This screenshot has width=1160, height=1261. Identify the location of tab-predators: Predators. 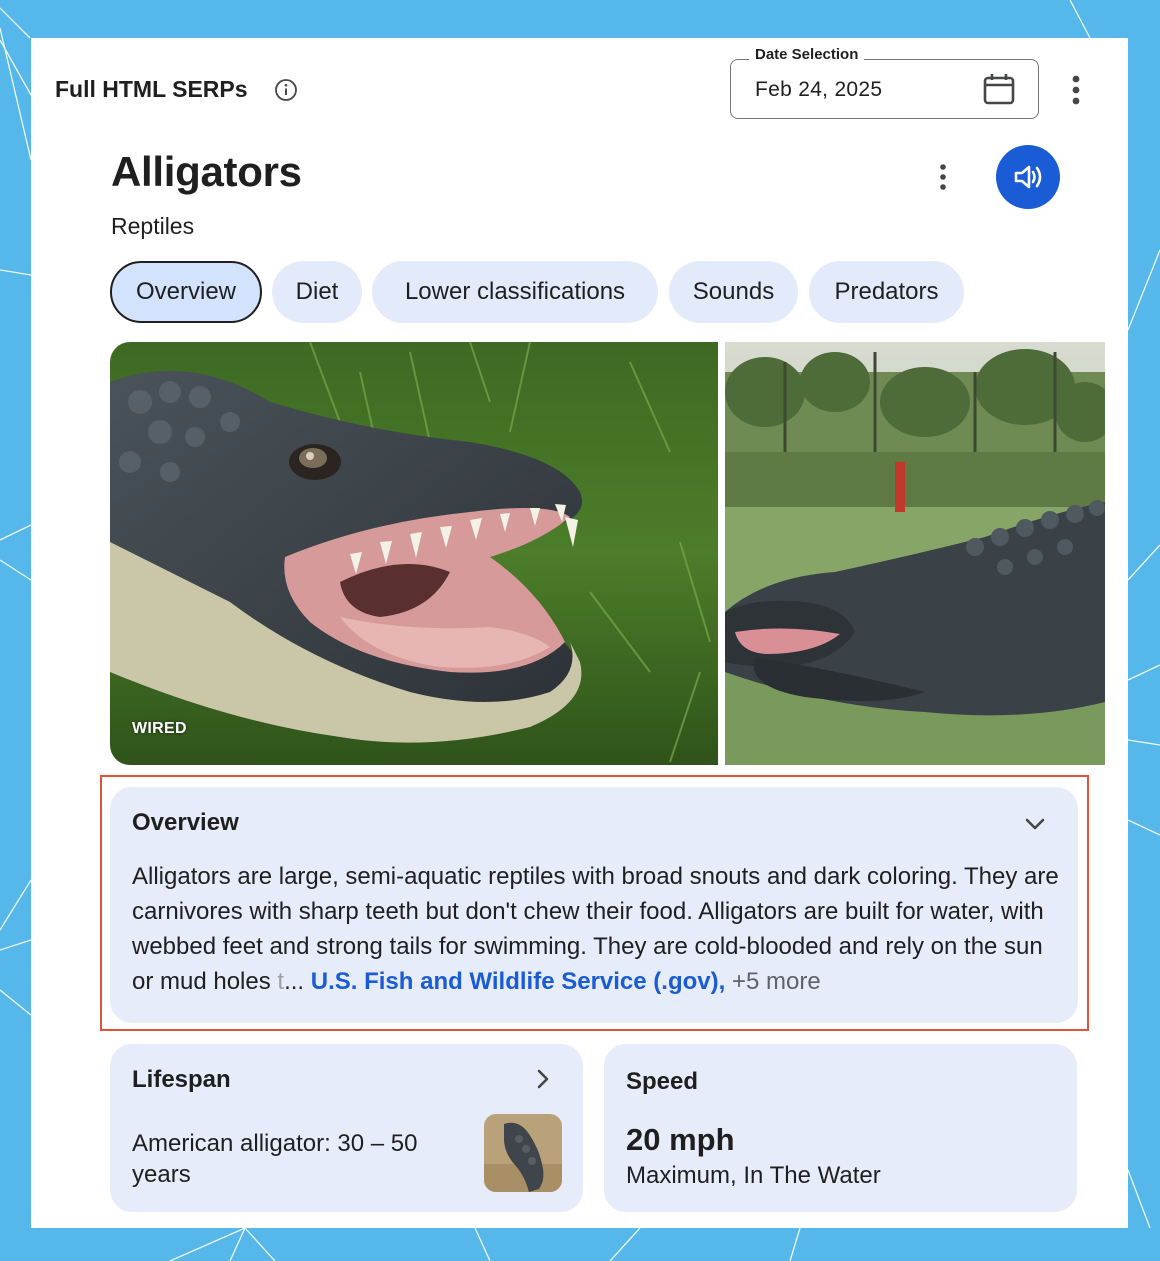
(886, 292).